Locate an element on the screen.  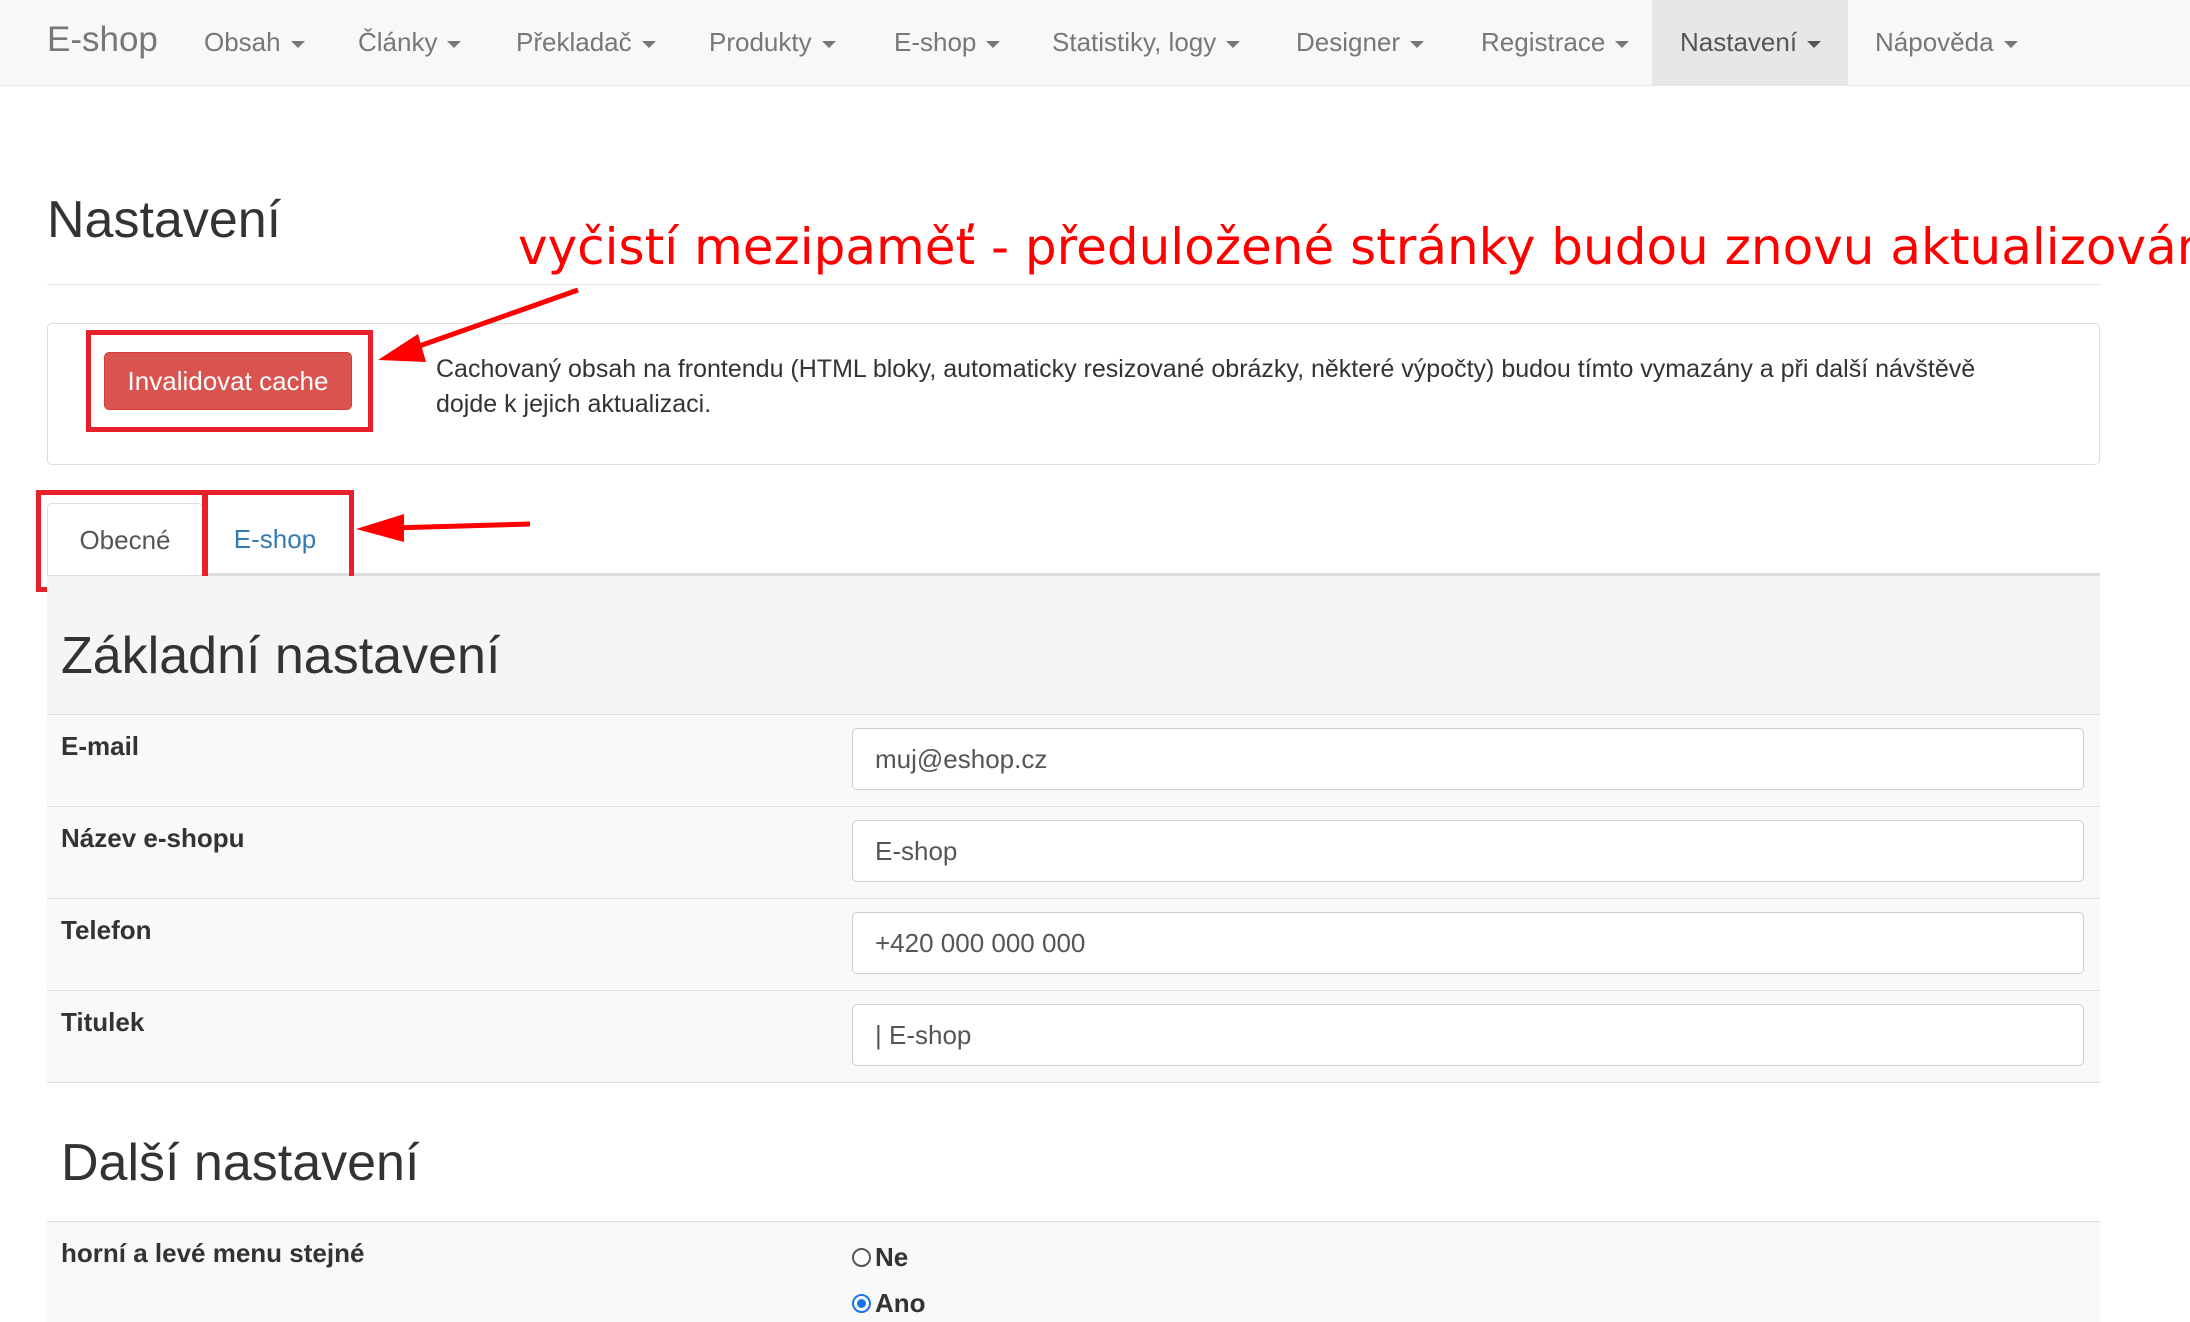
settings-row-email: E-mail is located at coordinates (1073, 760).